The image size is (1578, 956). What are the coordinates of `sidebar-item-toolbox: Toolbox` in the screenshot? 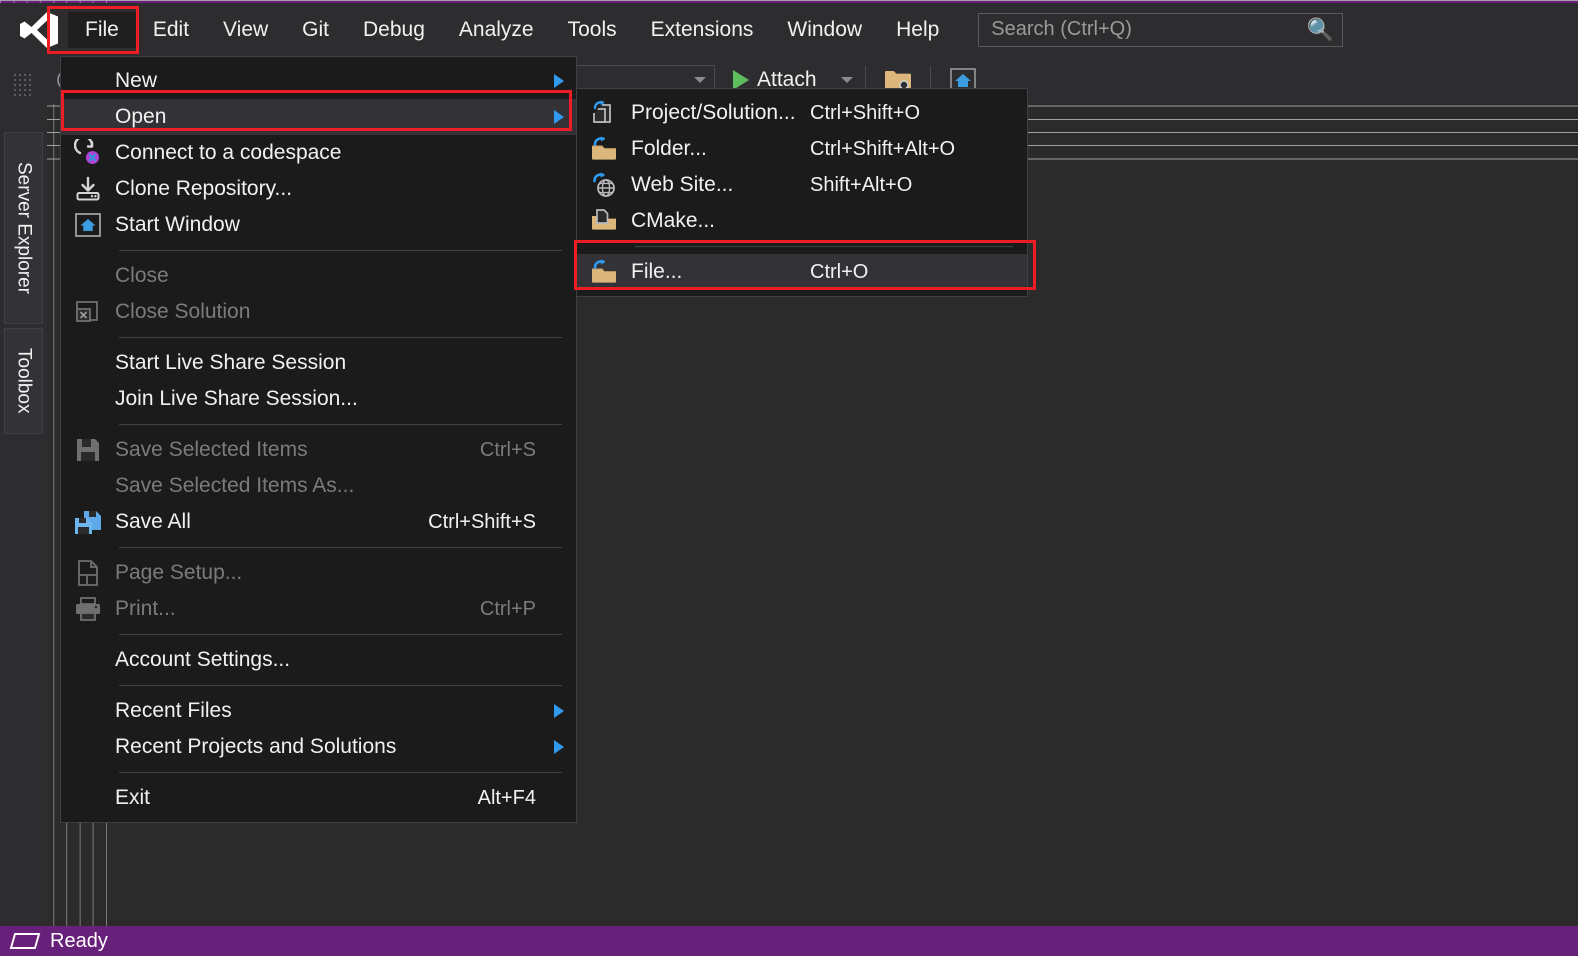 It's located at (23, 381).